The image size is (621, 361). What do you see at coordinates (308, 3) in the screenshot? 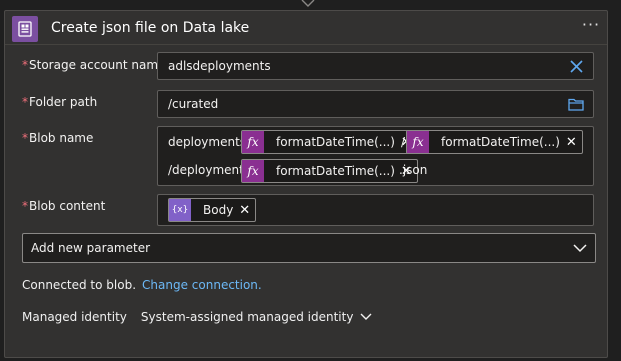
I see `connector-arrow-icon` at bounding box center [308, 3].